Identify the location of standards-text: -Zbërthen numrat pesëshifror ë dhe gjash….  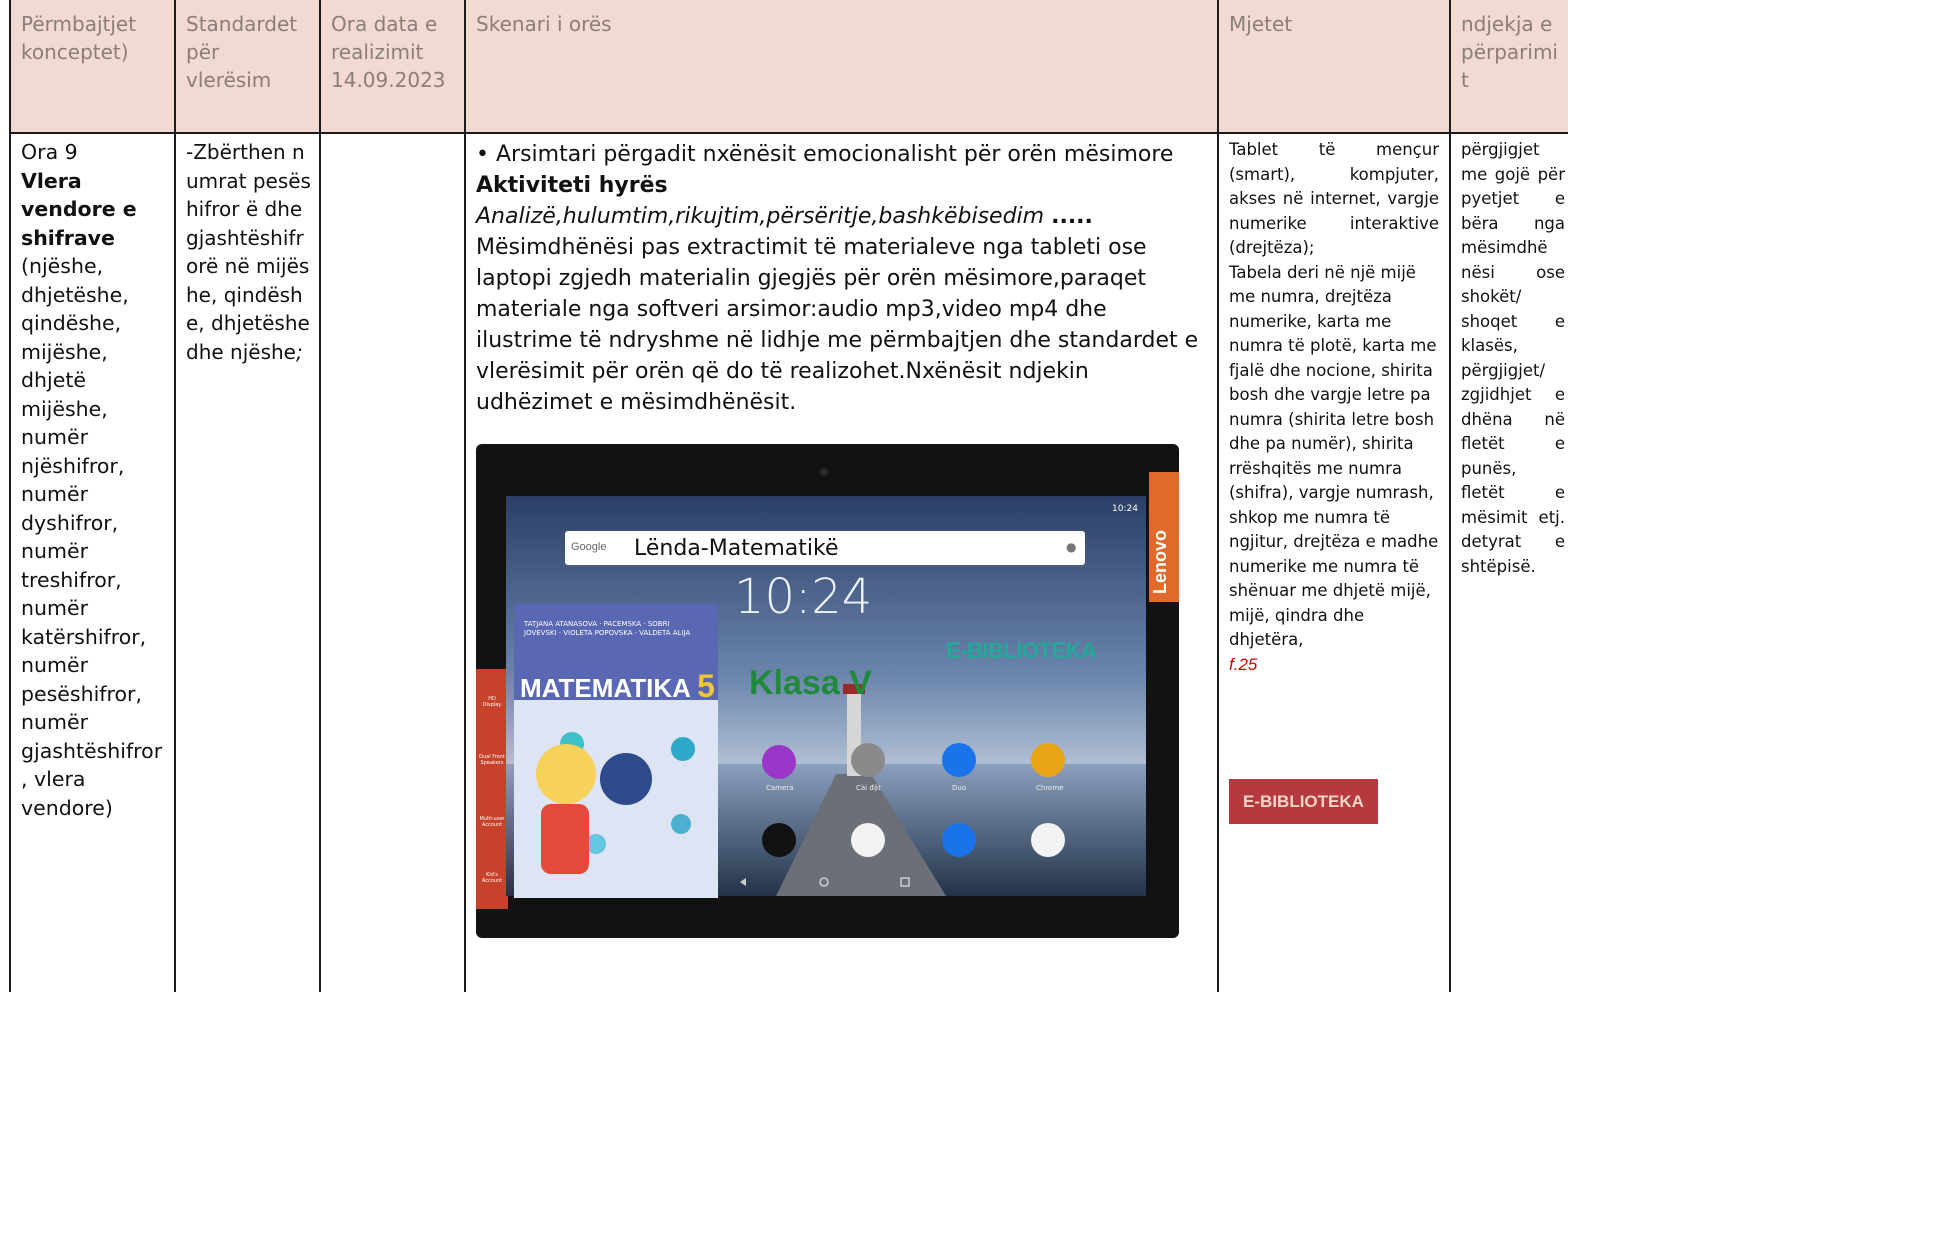
(248, 252).